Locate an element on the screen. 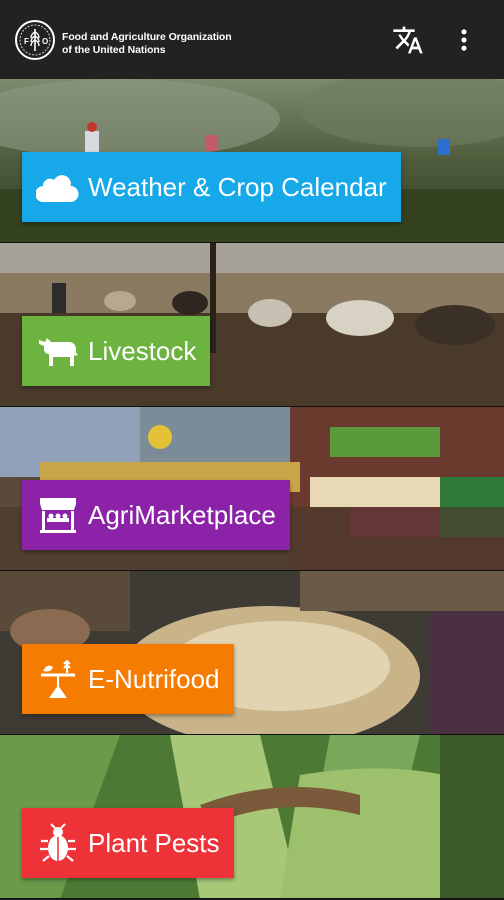 Image resolution: width=504 pixels, height=900 pixels. livestock-button: Livestock is located at coordinates (116, 351).